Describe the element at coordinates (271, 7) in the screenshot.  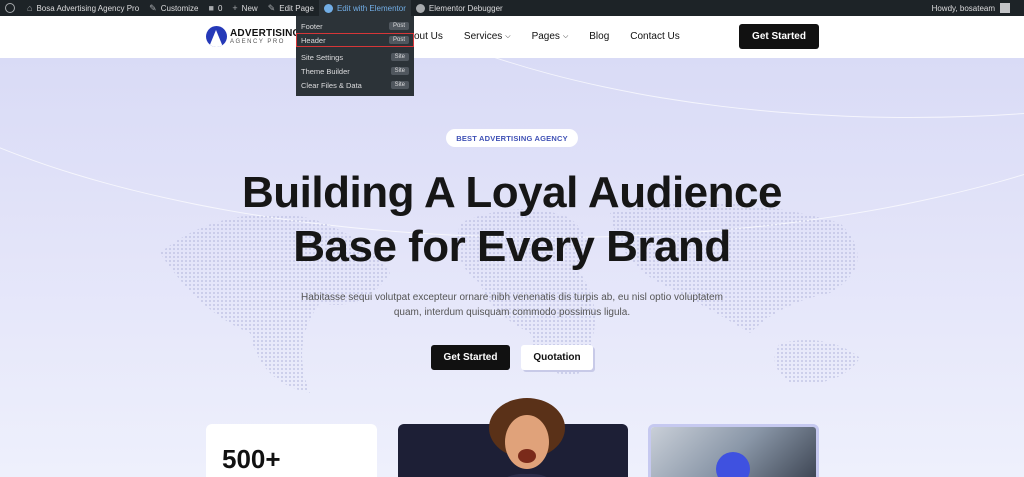
I see `pencil-icon: ✎` at that location.